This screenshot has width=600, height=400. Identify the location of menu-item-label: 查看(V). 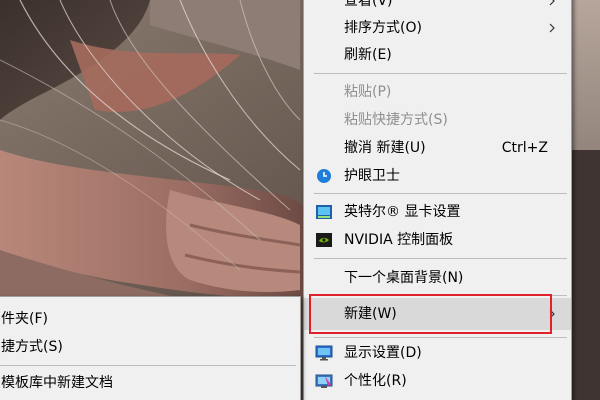
(368, 4).